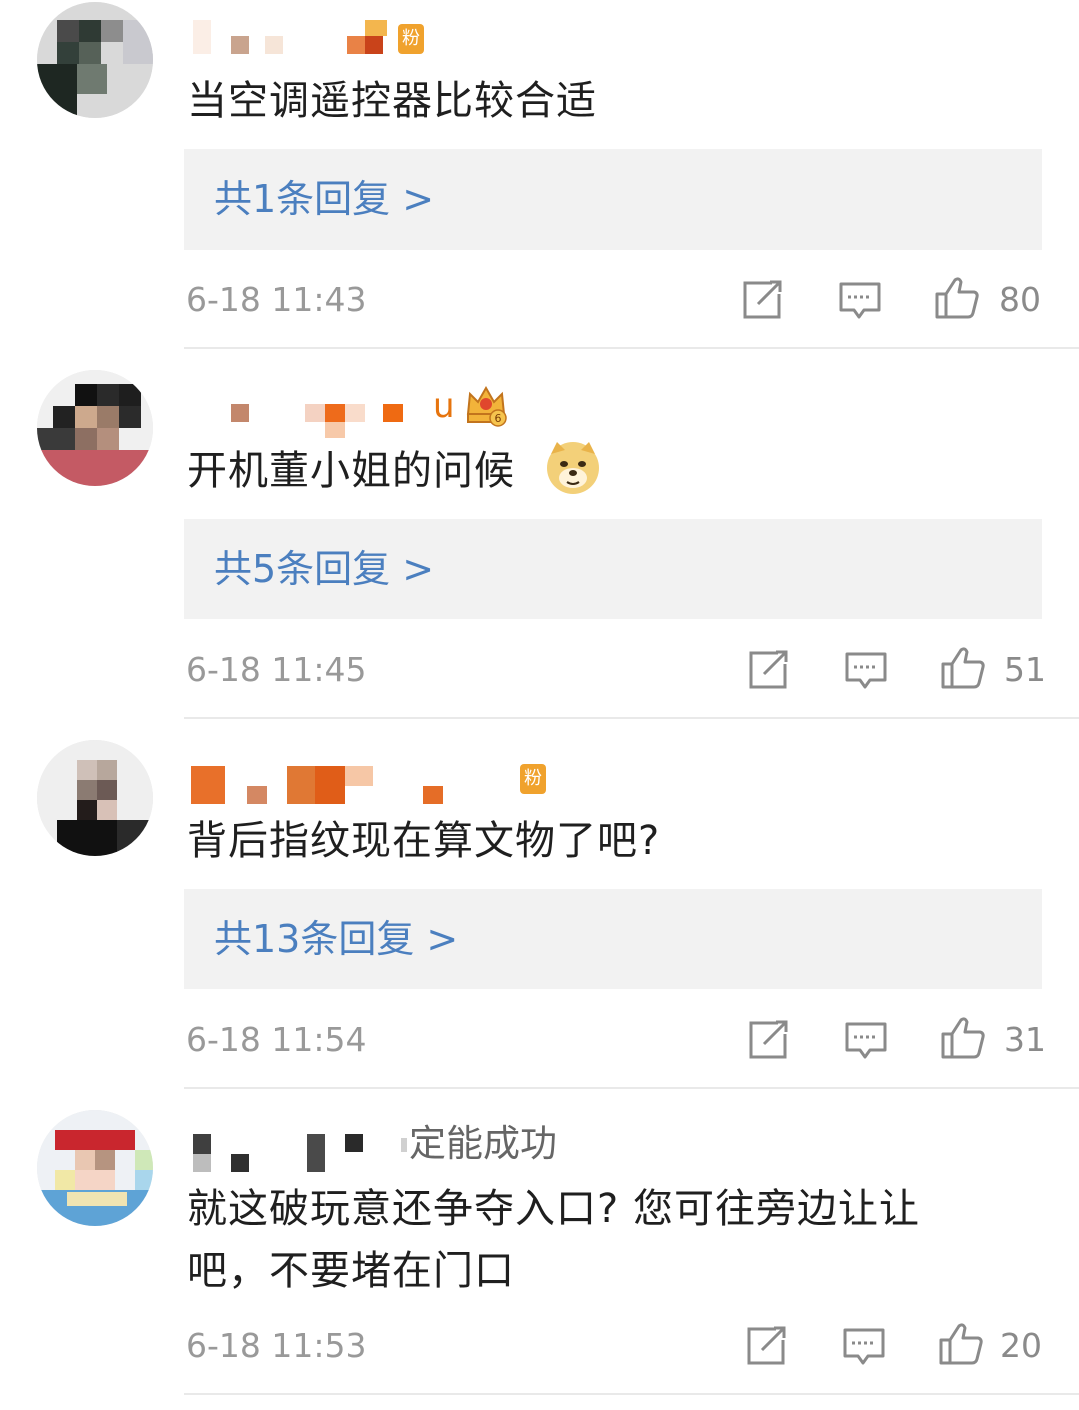 This screenshot has width=1079, height=1410. What do you see at coordinates (444, 406) in the screenshot?
I see `username-suffix: u` at bounding box center [444, 406].